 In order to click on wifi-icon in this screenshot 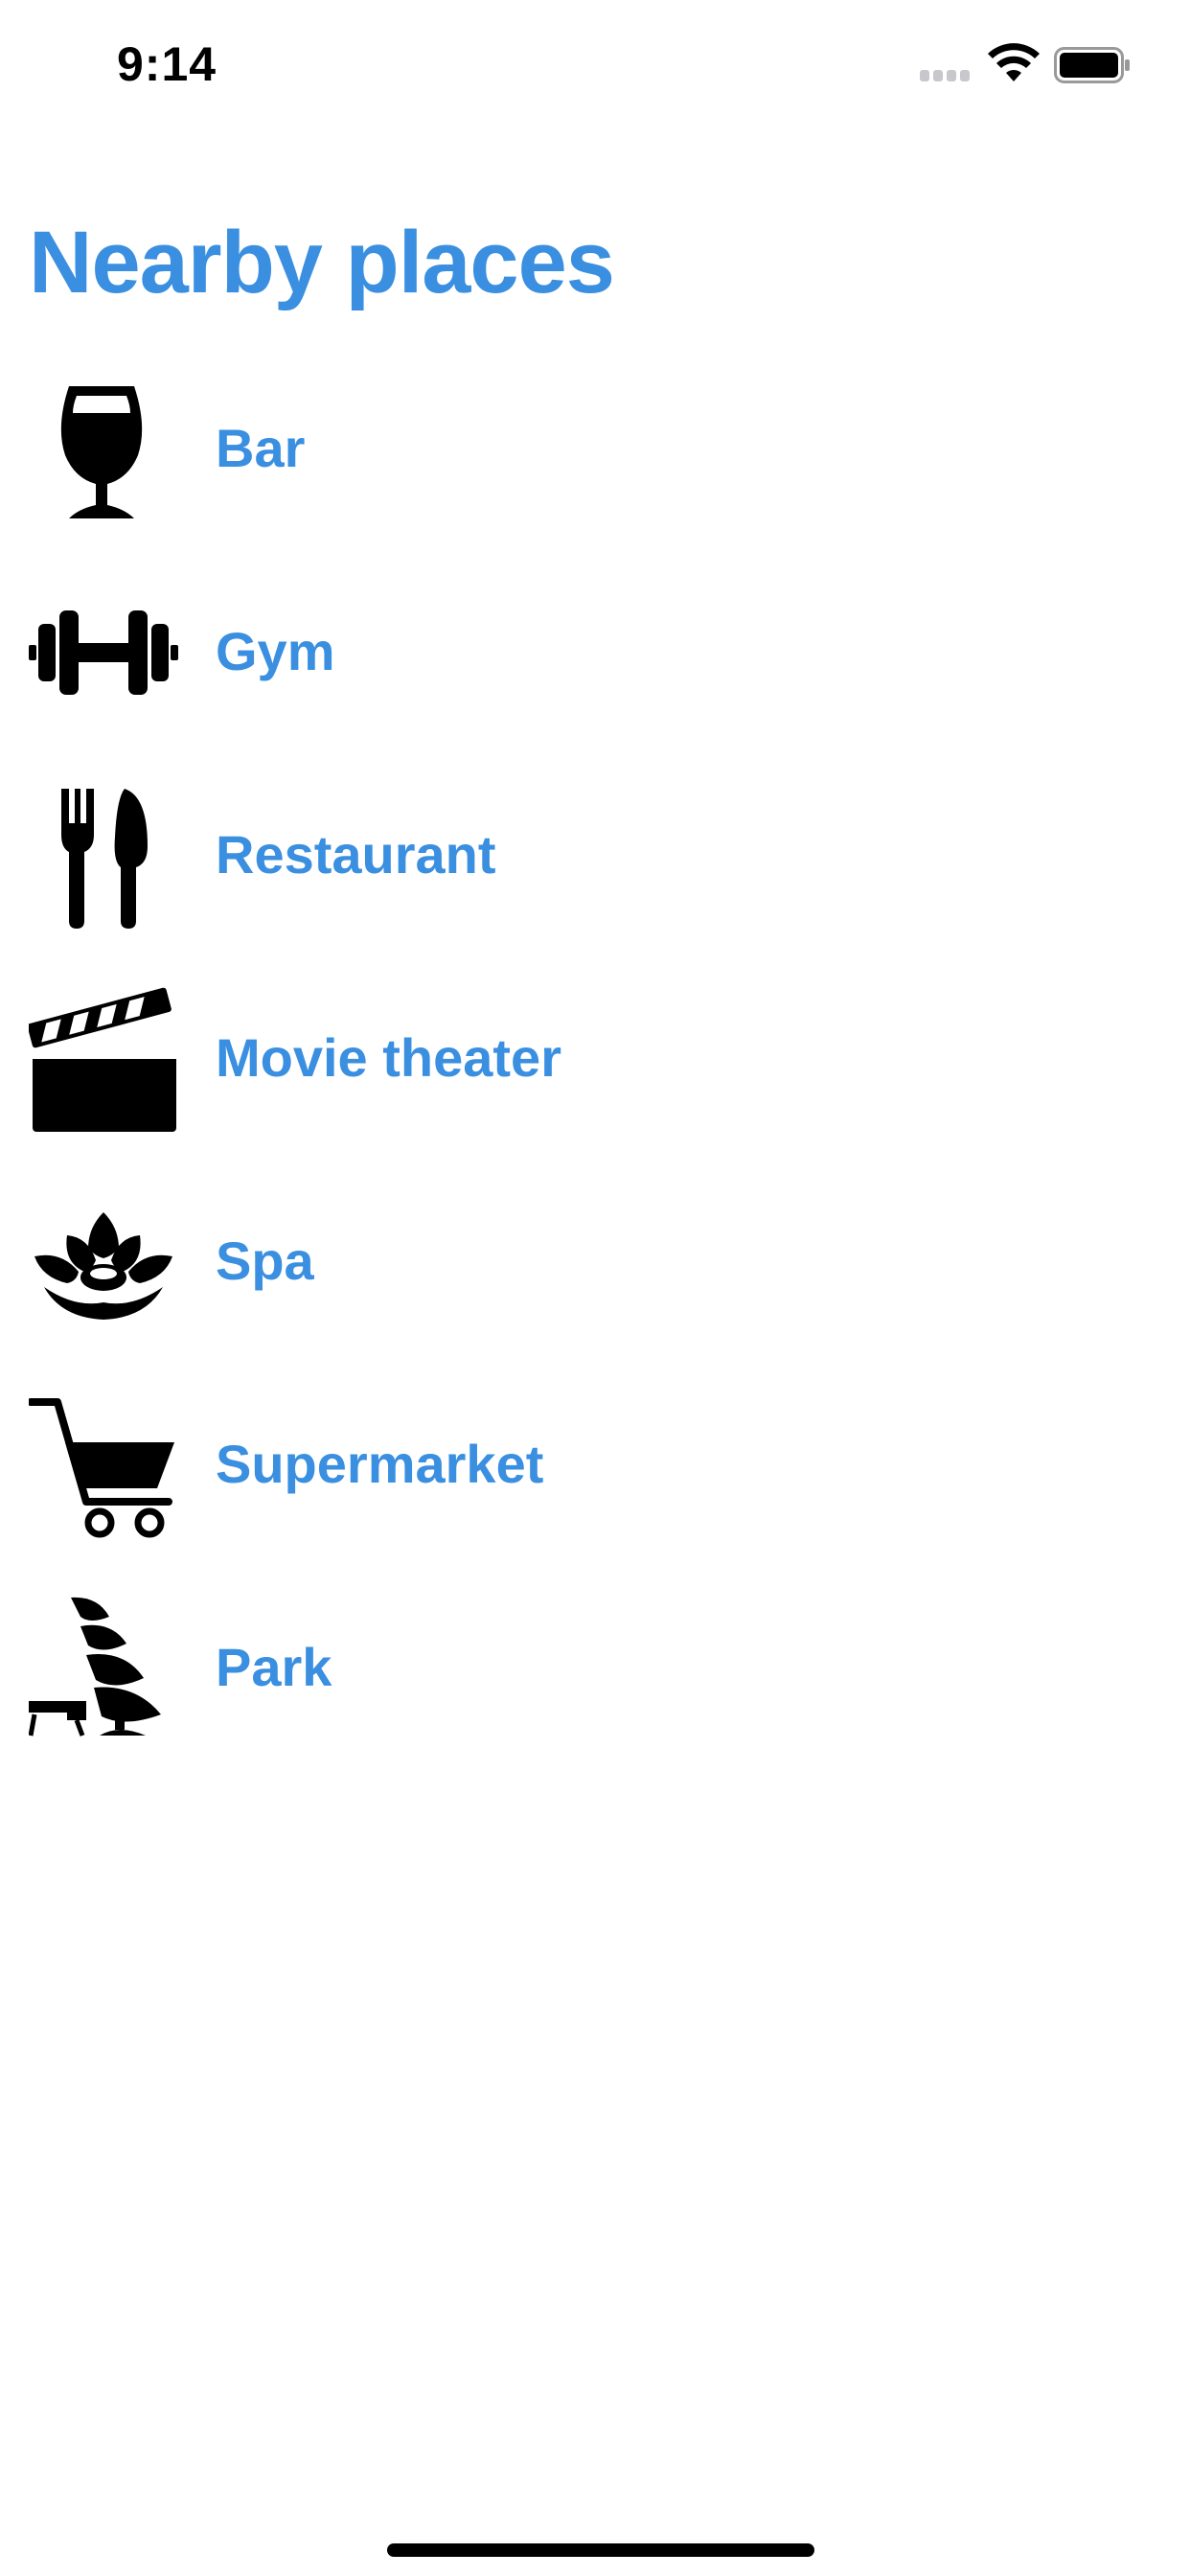, I will do `click(1014, 63)`.